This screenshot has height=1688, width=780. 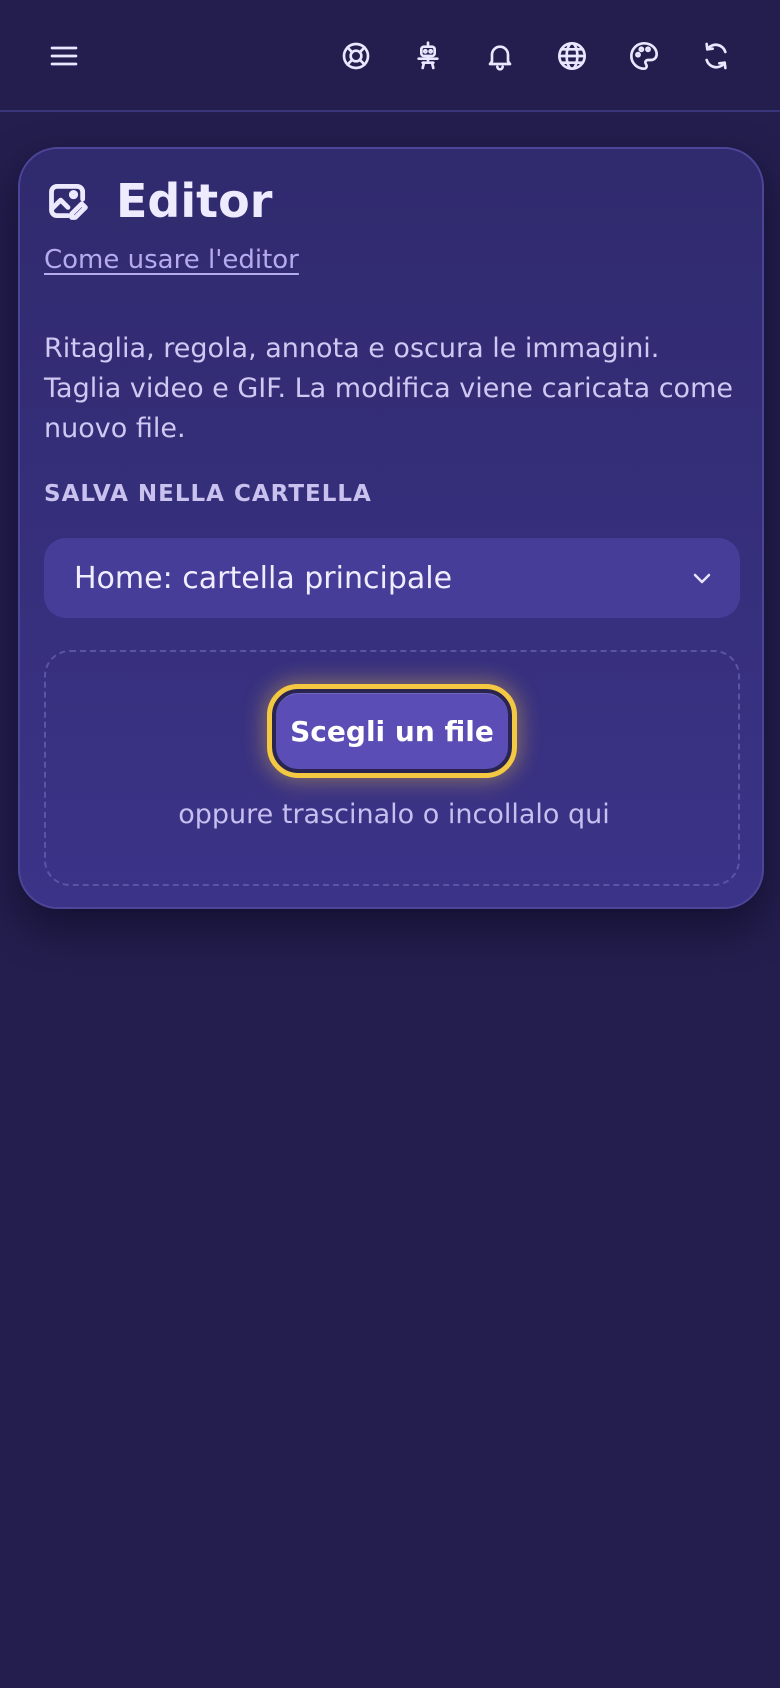 I want to click on help-link: Come usare l'editor, so click(x=171, y=260).